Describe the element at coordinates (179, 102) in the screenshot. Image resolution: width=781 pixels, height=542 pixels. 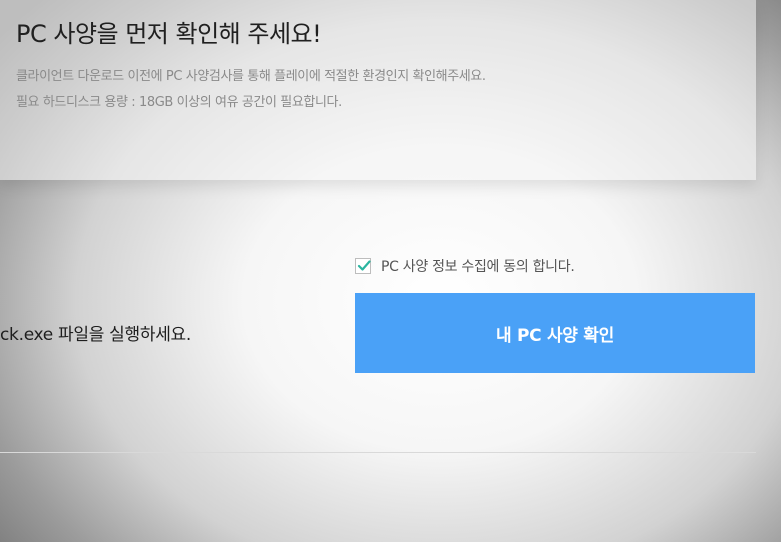
I see `notice-desc-line-2: 필요 하드디스크 용량 : 18GB 이상의 여유 공간이 필요합니다.` at that location.